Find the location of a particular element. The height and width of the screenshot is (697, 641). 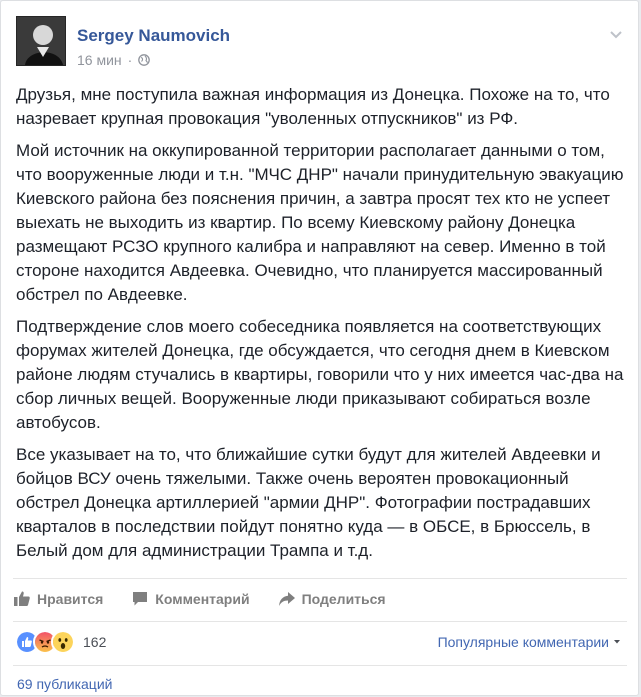

comment-button: Комментарий is located at coordinates (190, 599).